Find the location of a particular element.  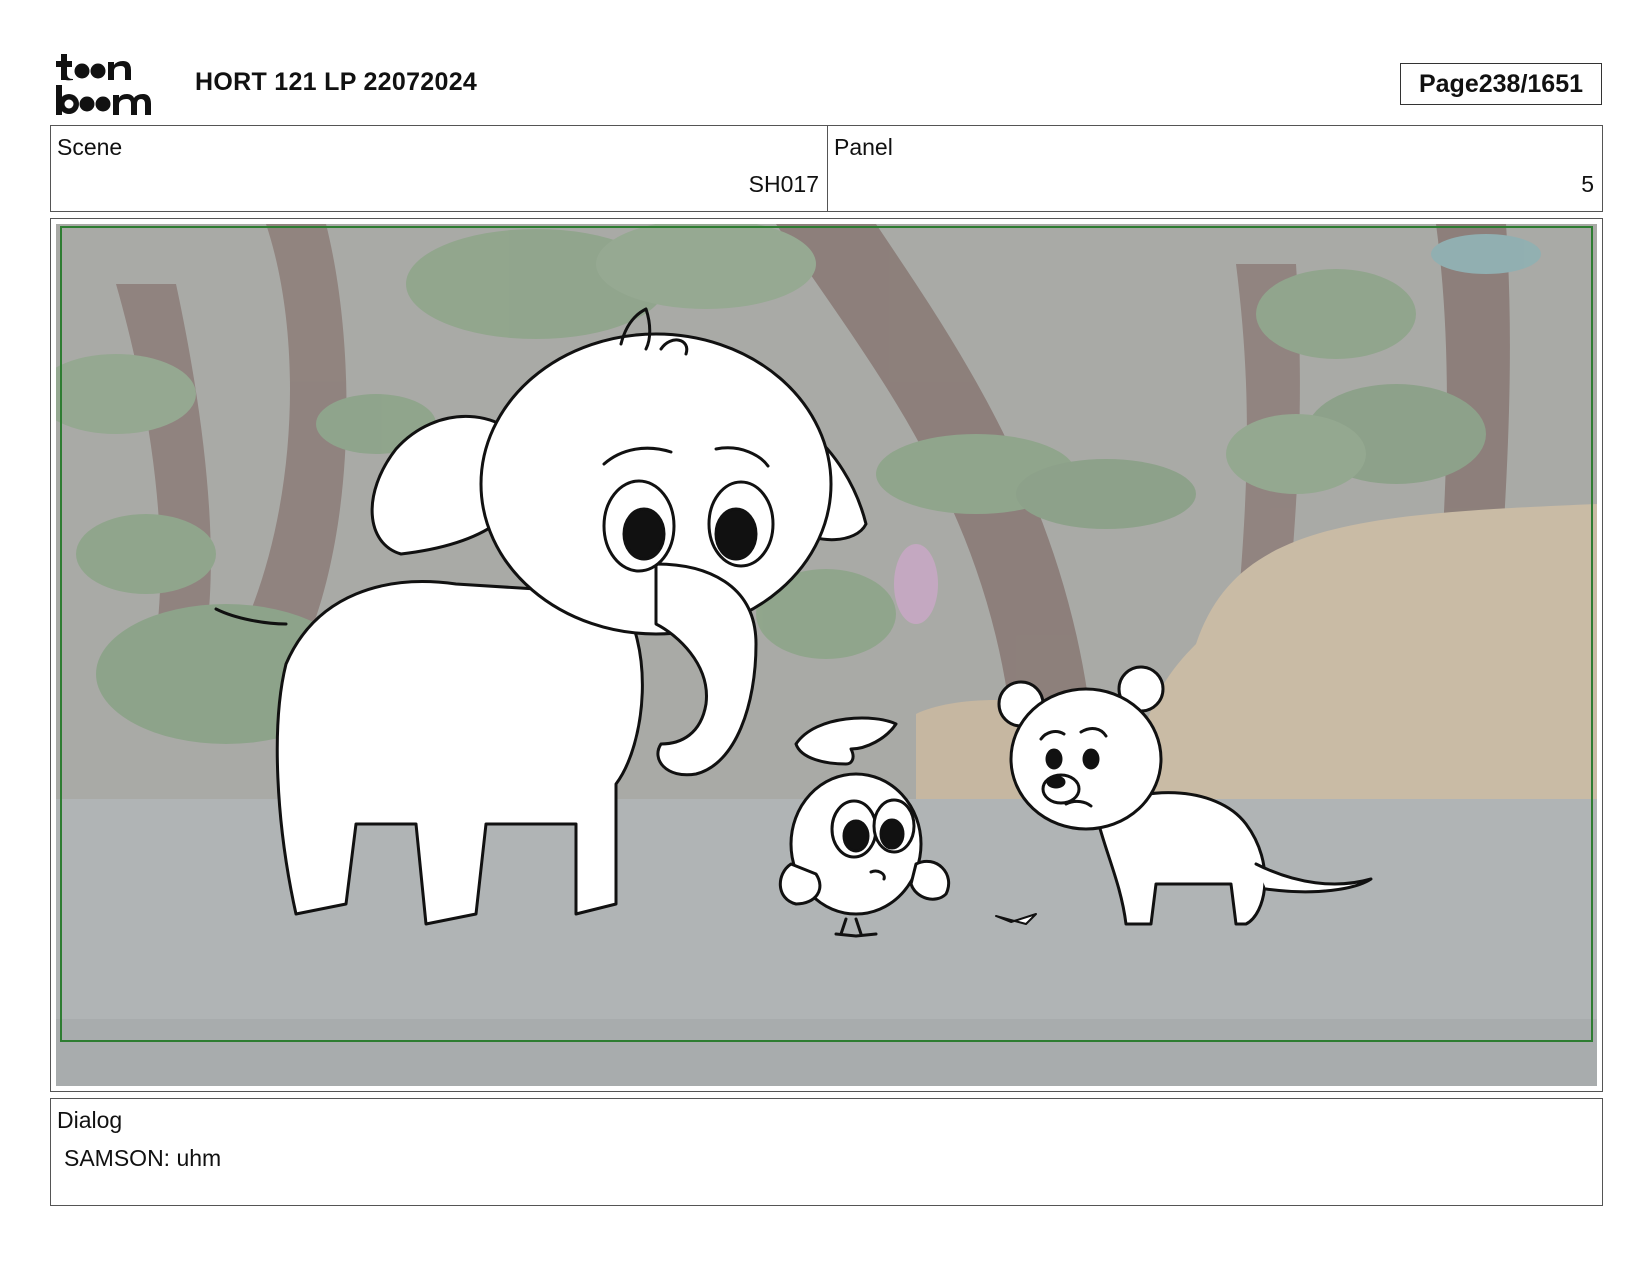

panel-cell: Panel 5 is located at coordinates (1215, 168).